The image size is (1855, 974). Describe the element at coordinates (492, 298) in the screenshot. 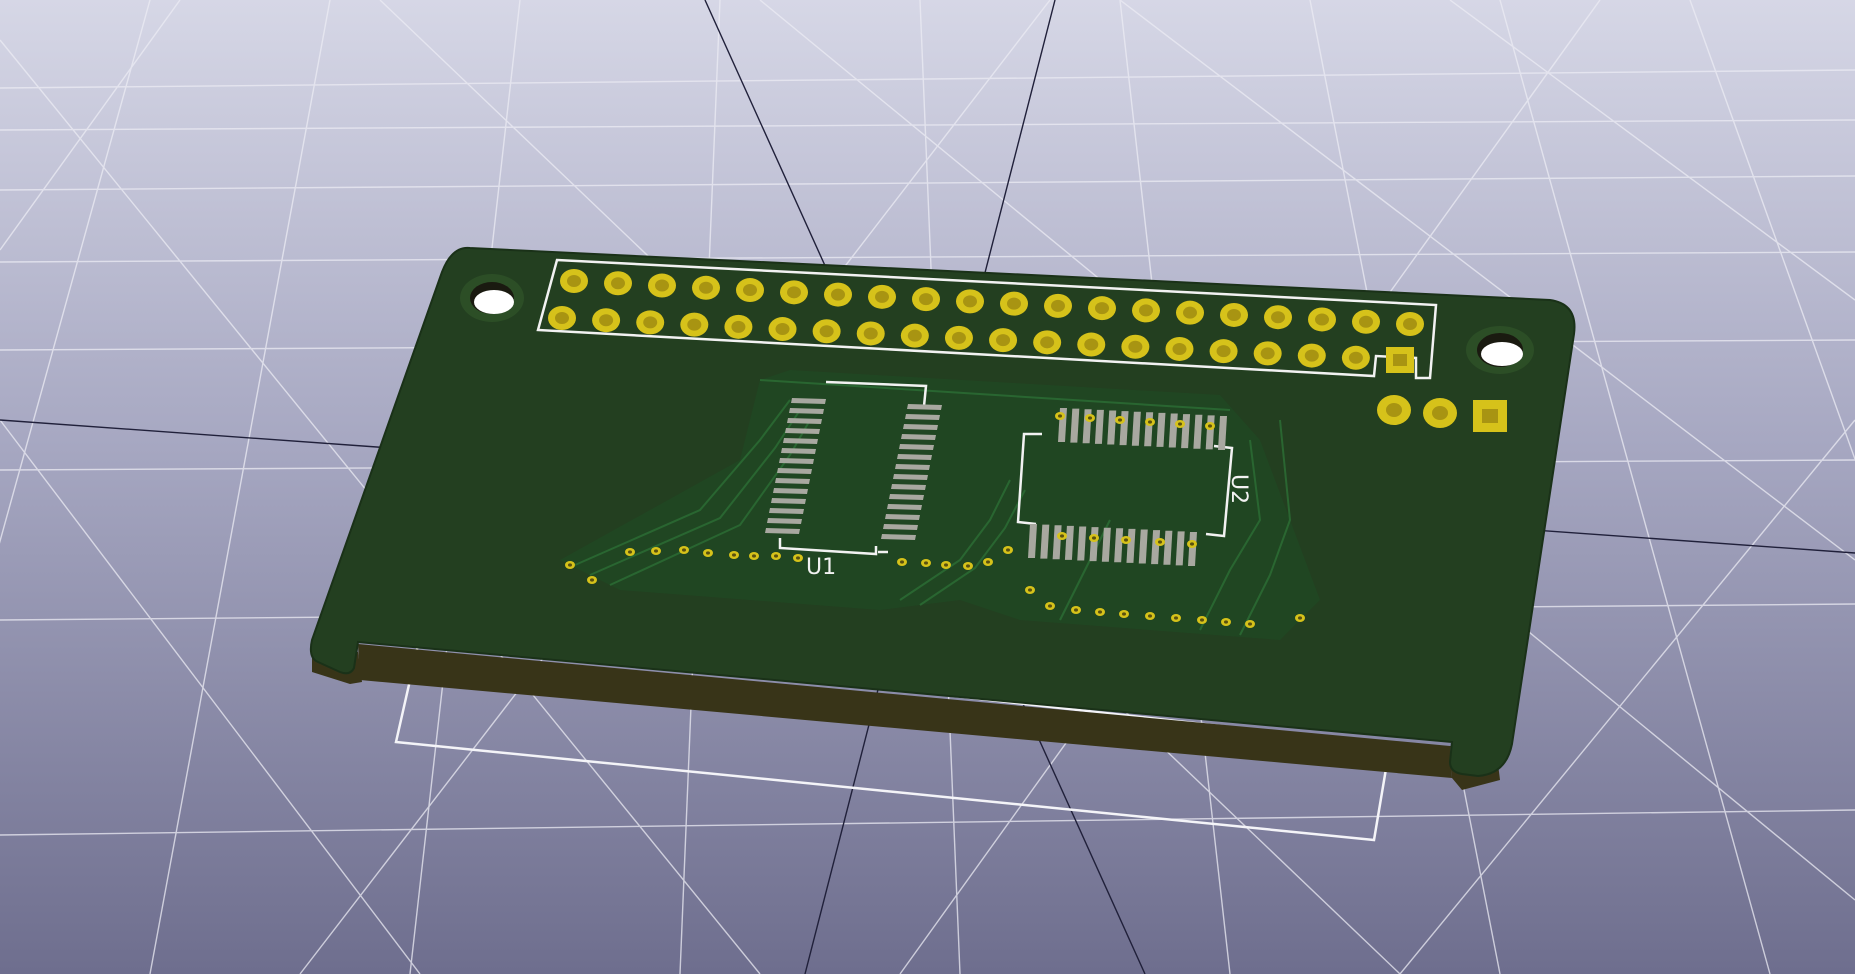

I see `mounting-hole-left` at that location.